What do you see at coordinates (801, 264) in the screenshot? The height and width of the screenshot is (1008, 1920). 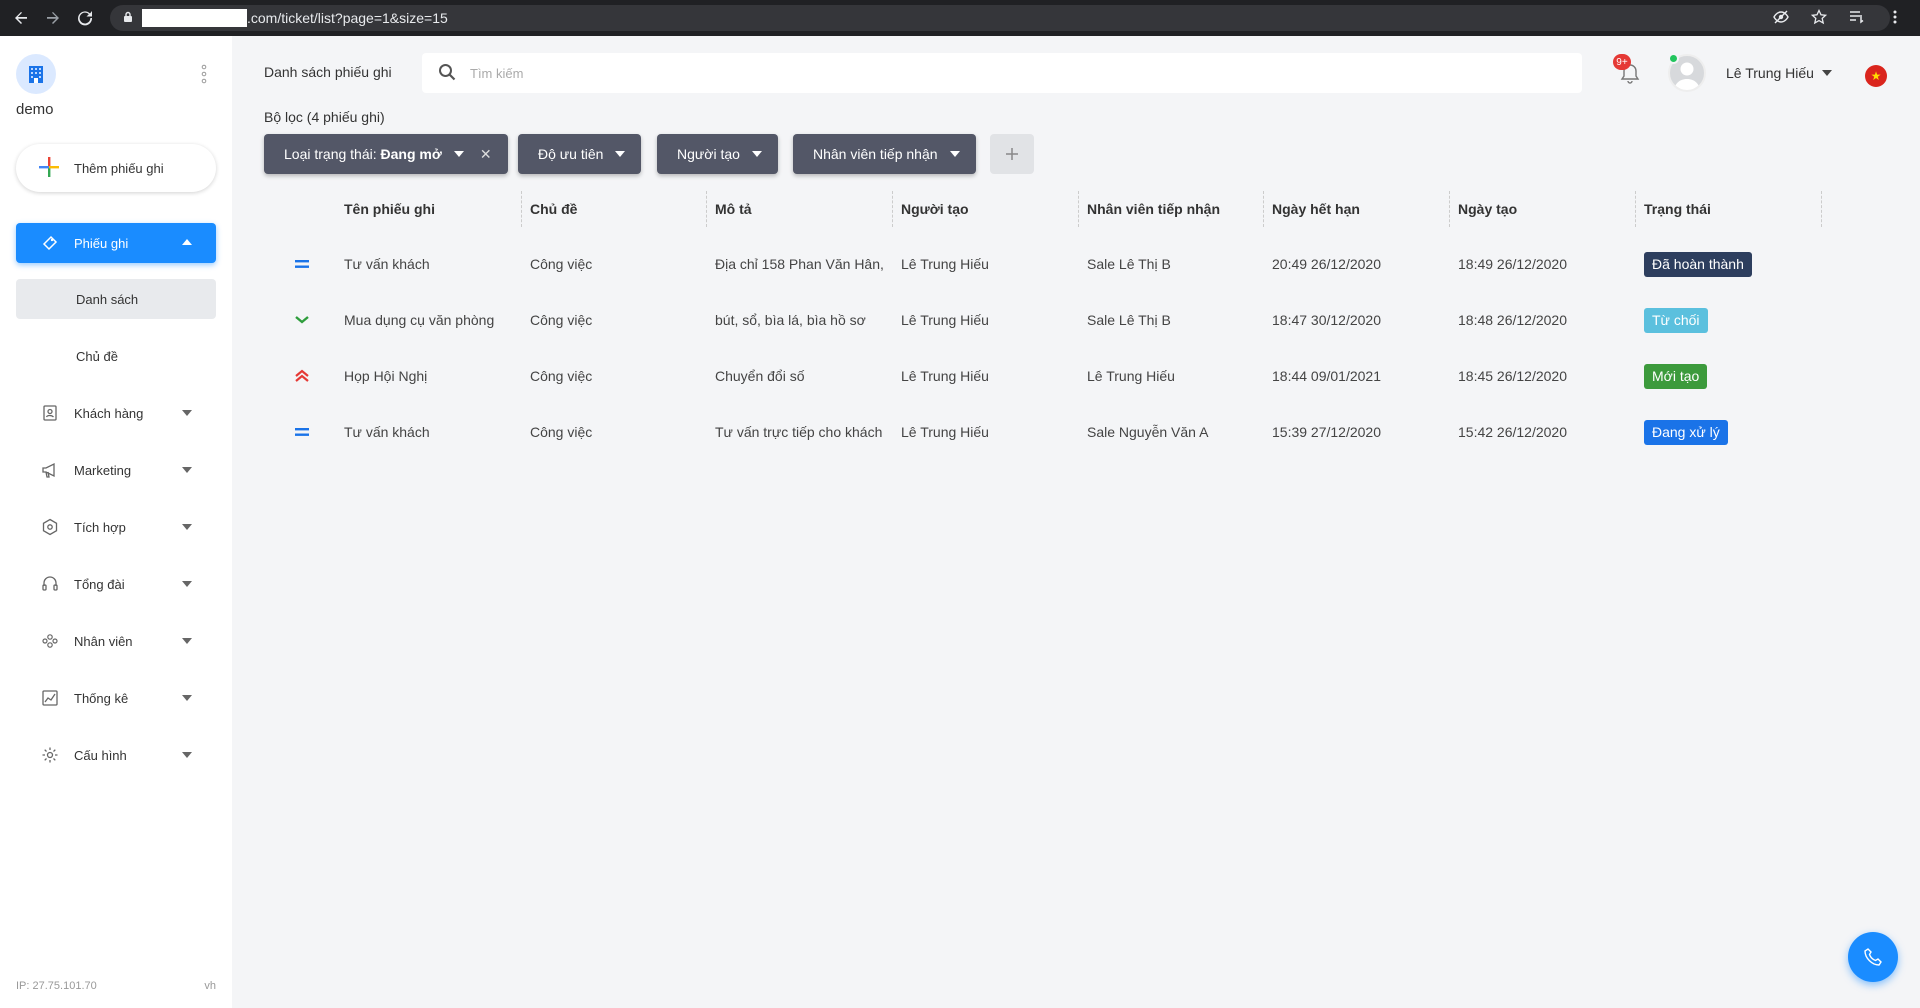 I see `cell-description: Địa chỉ 158 Phan Văn Hân, Phường 17` at bounding box center [801, 264].